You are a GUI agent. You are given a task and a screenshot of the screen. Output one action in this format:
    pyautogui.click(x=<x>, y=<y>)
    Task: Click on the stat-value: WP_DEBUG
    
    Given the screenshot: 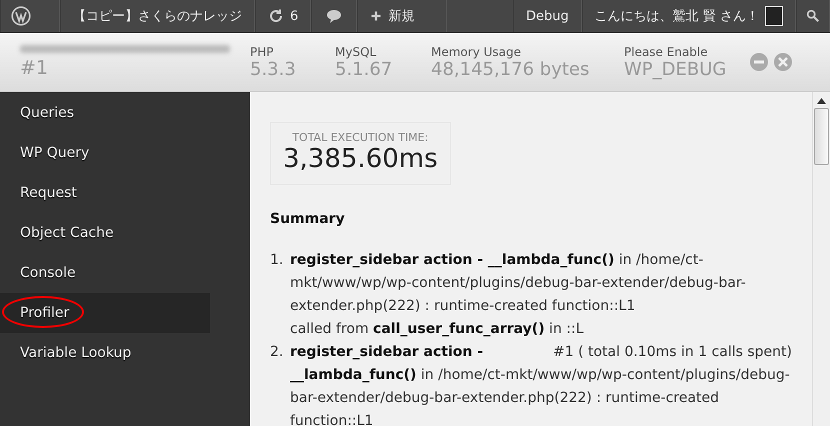 What is the action you would take?
    pyautogui.click(x=676, y=69)
    